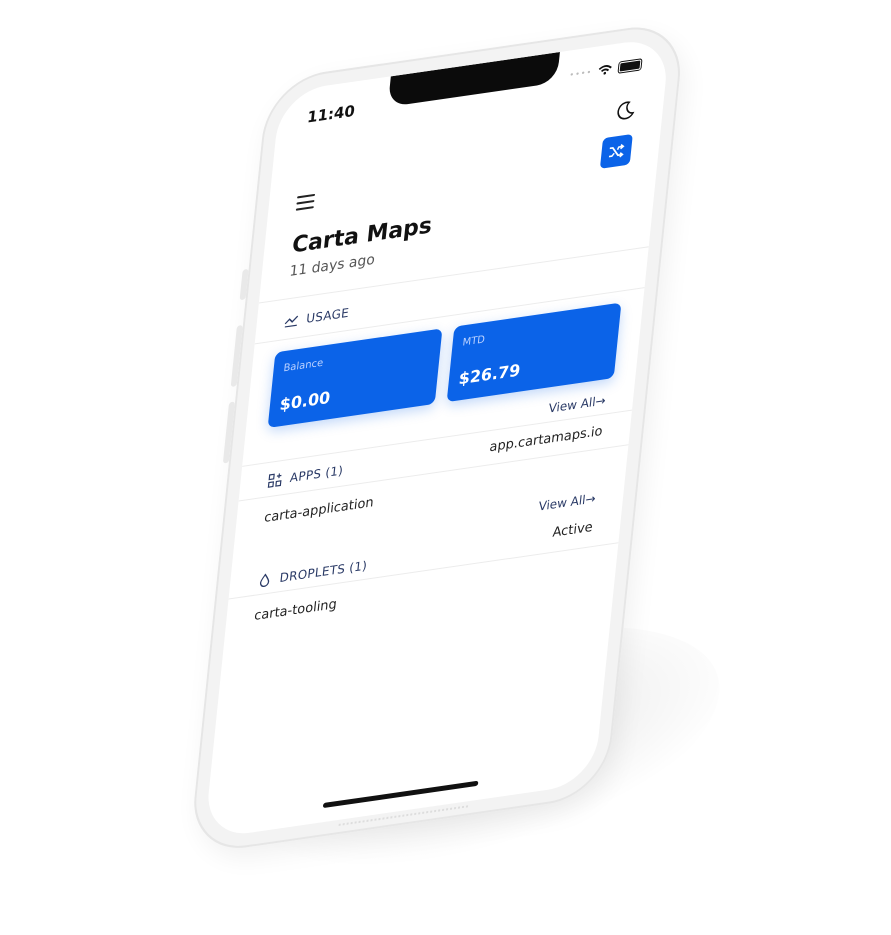  Describe the element at coordinates (305, 202) in the screenshot. I see `menu-icon` at that location.